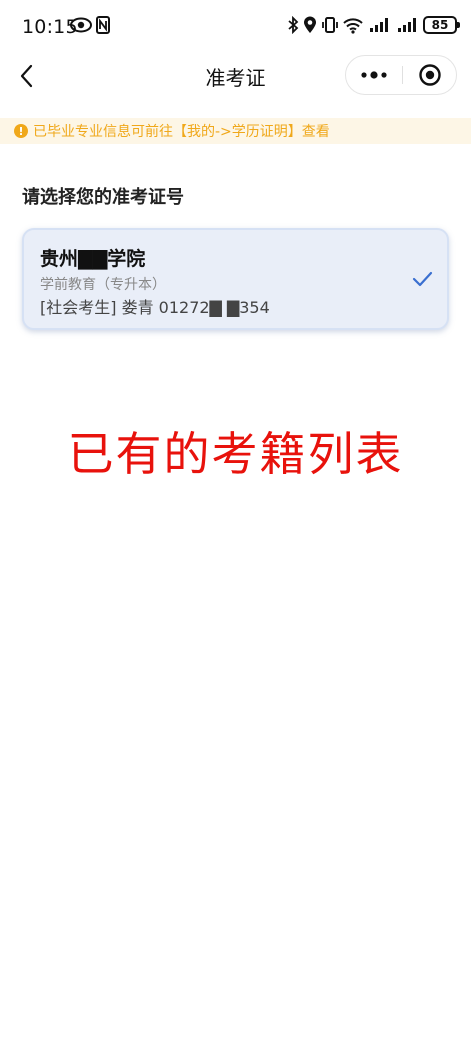  What do you see at coordinates (103, 197) in the screenshot?
I see `section-title: 请选择您的准考证号` at bounding box center [103, 197].